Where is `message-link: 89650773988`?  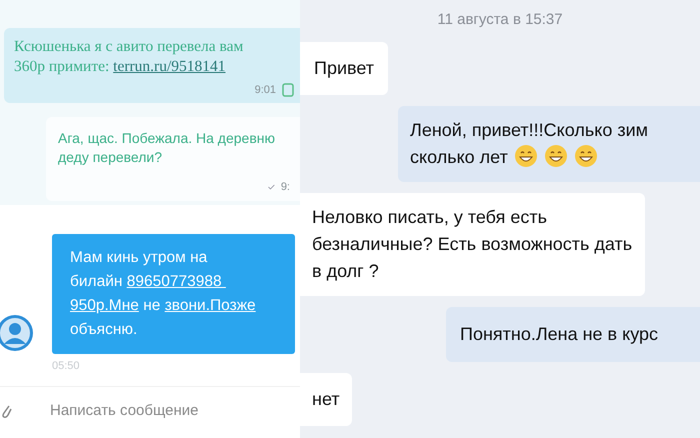
message-link: 89650773988 is located at coordinates (176, 281).